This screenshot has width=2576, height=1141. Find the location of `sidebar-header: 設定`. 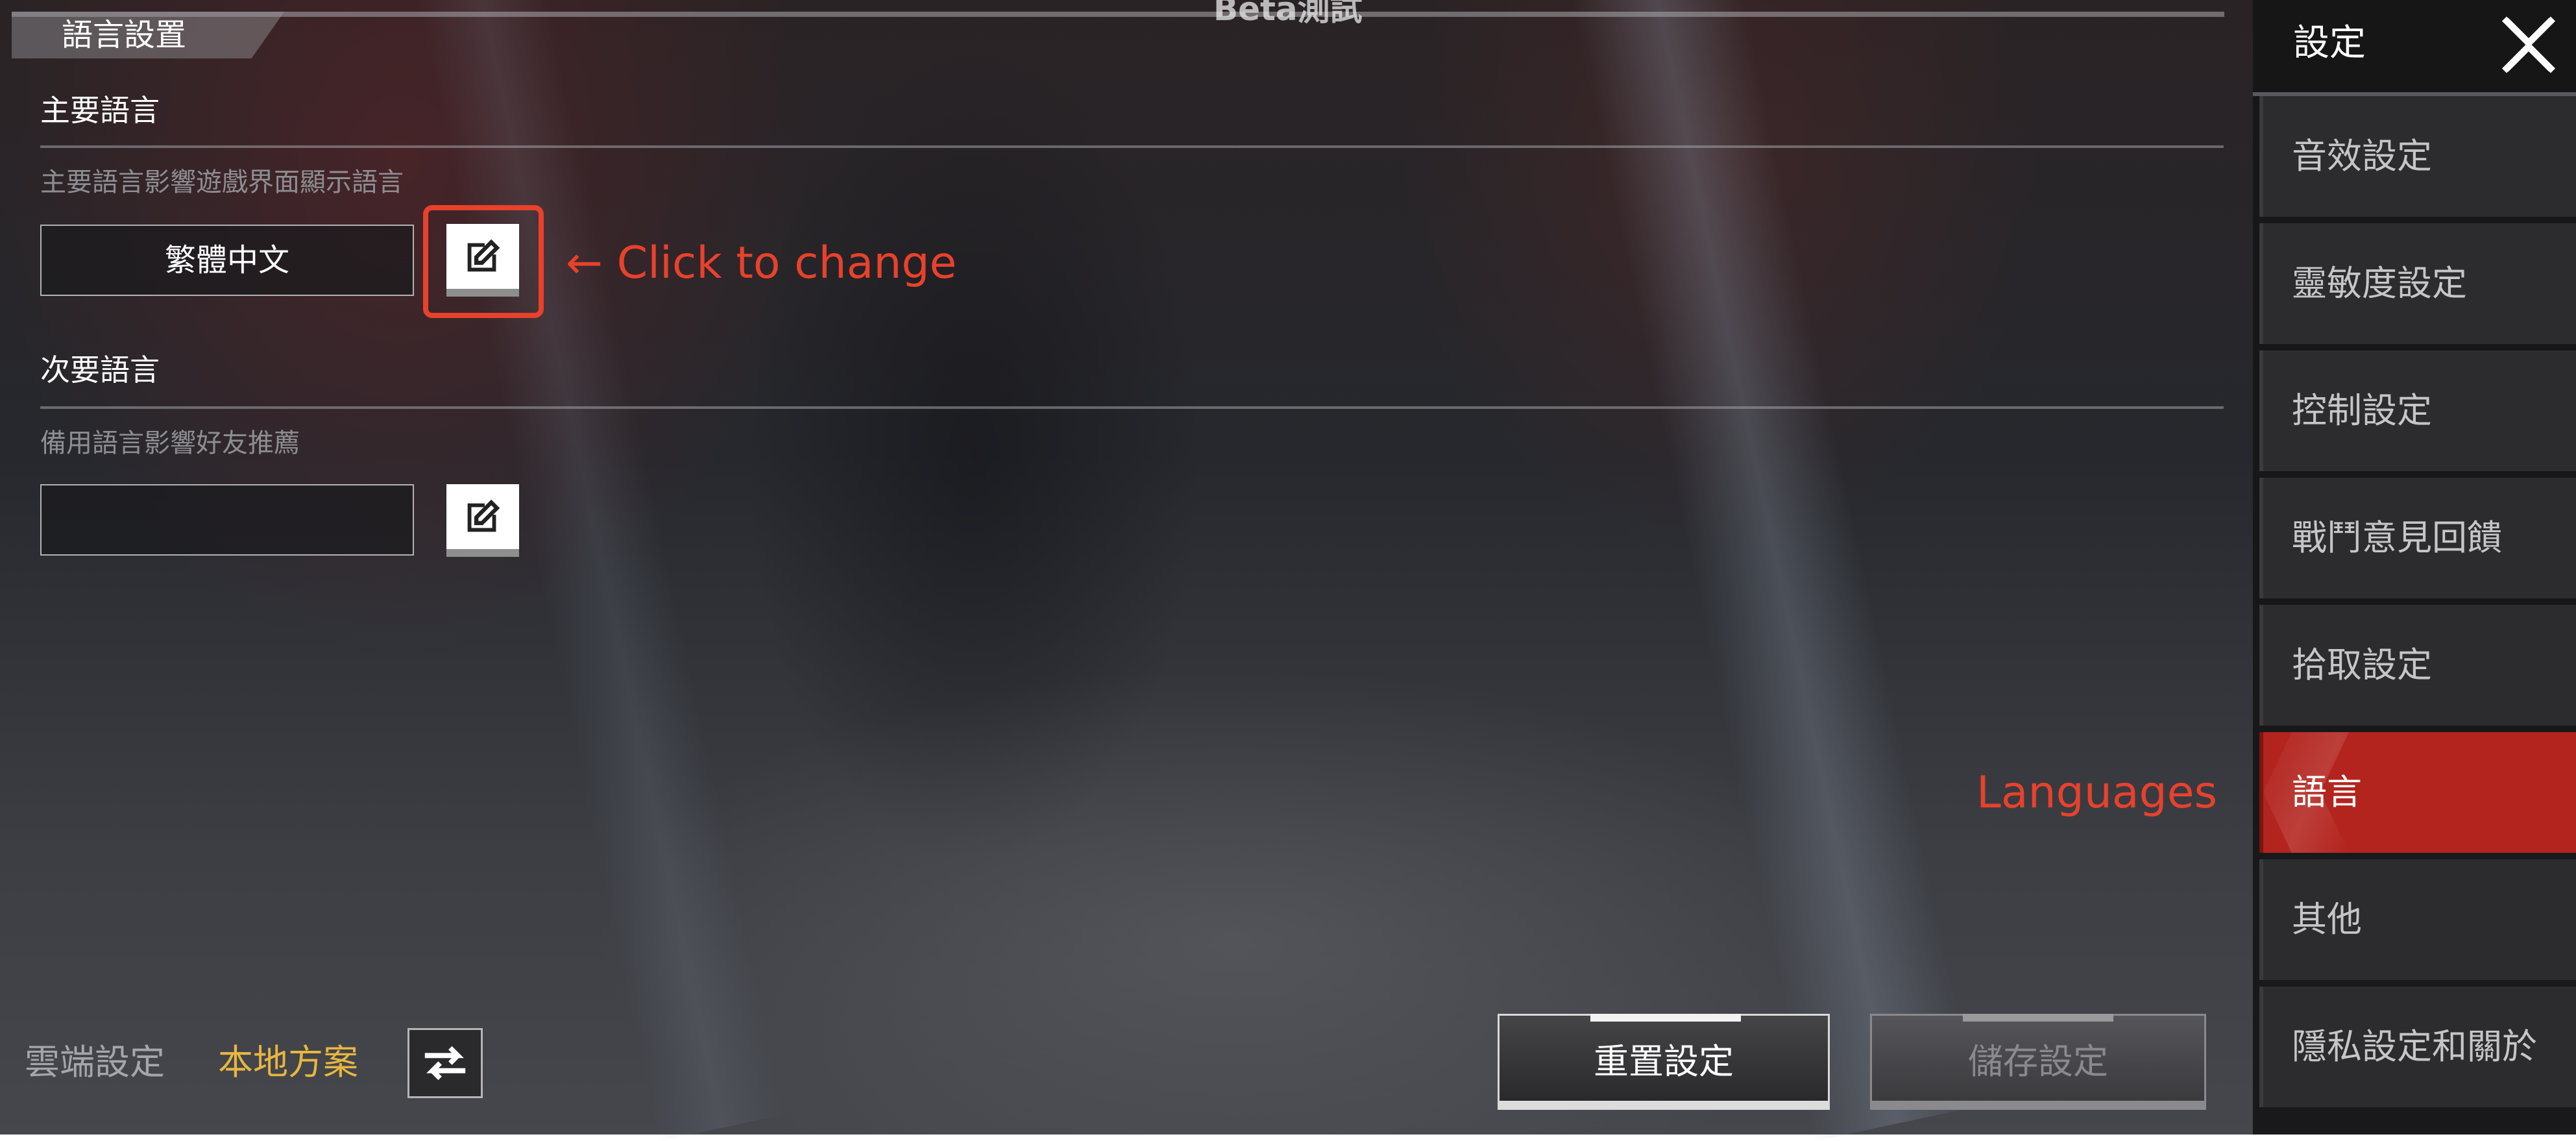

sidebar-header: 設定 is located at coordinates (2414, 48).